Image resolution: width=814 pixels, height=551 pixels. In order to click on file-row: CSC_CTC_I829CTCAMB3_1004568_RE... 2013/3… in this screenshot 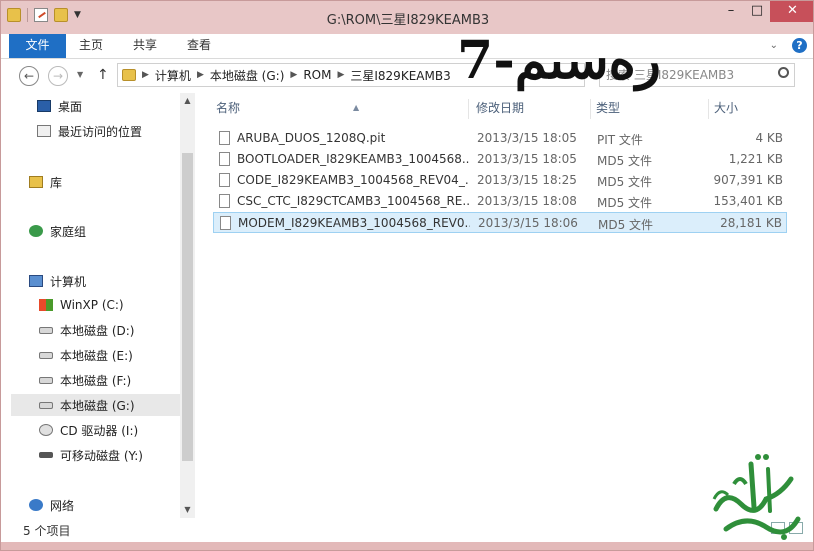, I will do `click(500, 201)`.